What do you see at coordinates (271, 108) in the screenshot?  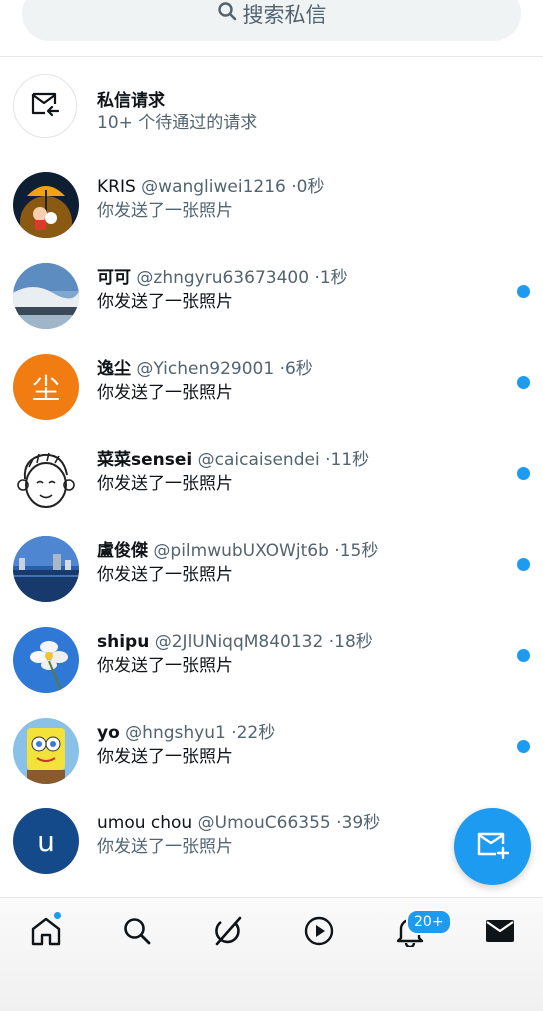 I see `message-requests-row: 私信请求 10+ 个待通过的请求` at bounding box center [271, 108].